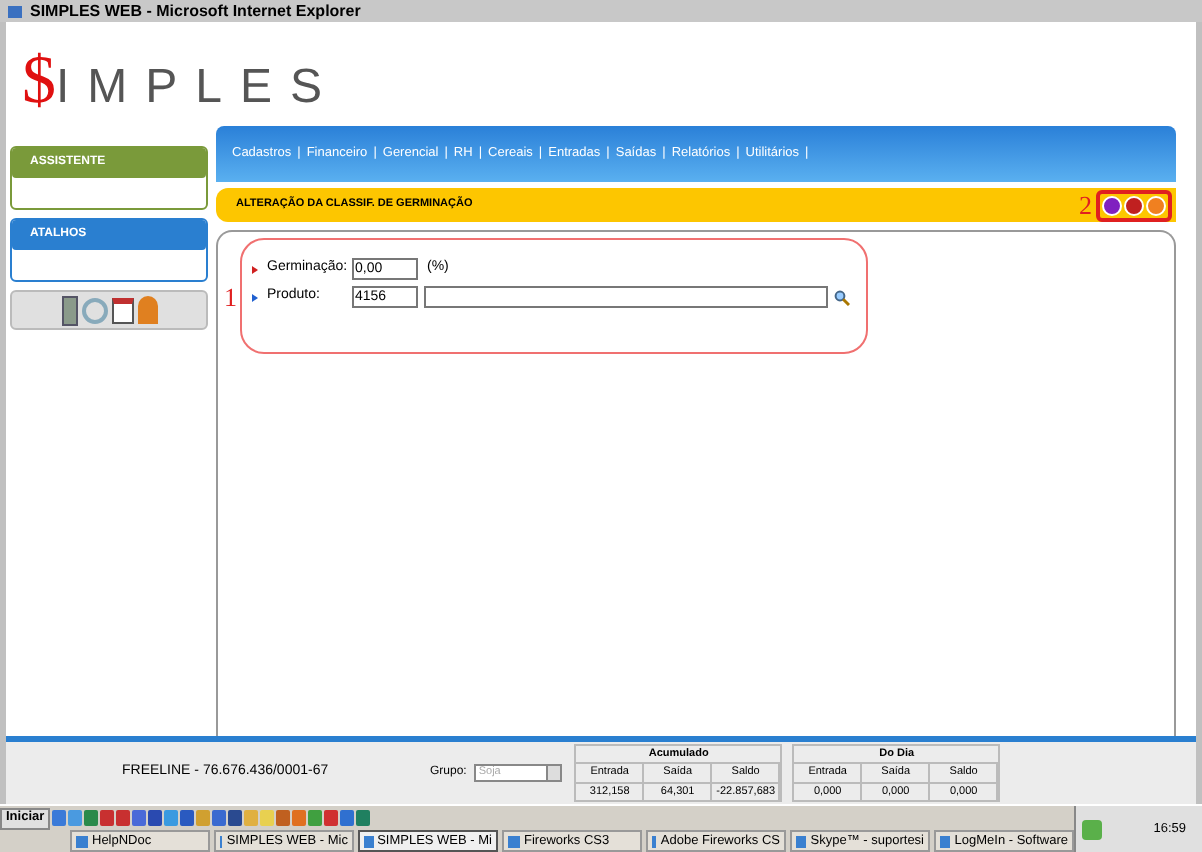 The height and width of the screenshot is (852, 1202). I want to click on back-button, so click(1156, 205).